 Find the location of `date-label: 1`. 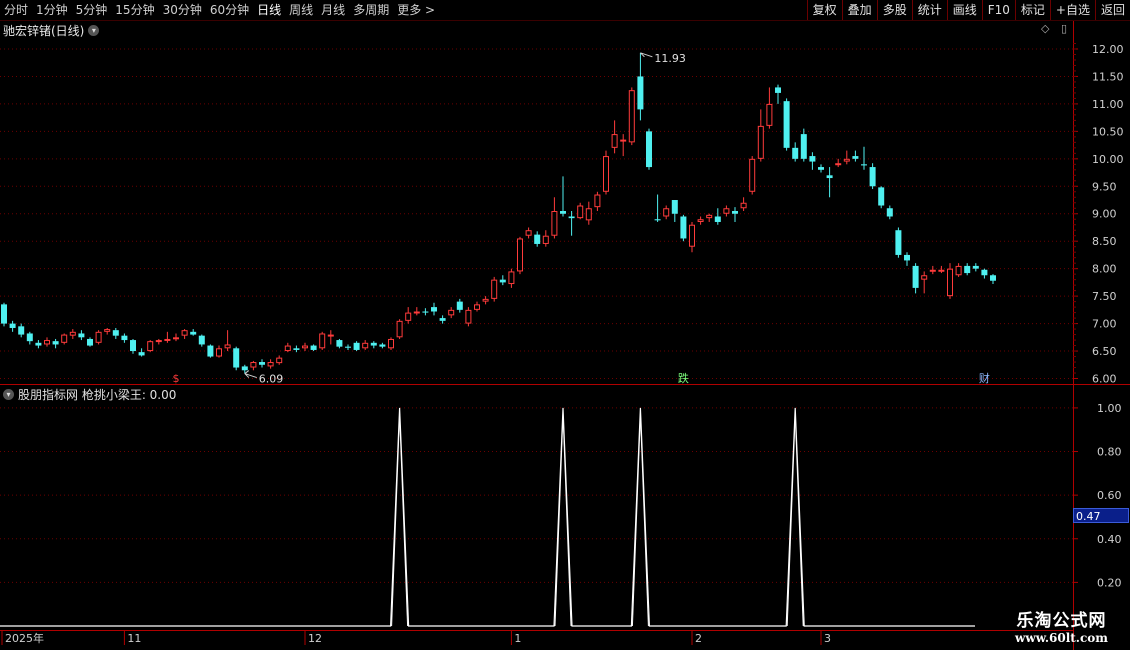

date-label: 1 is located at coordinates (517, 638).